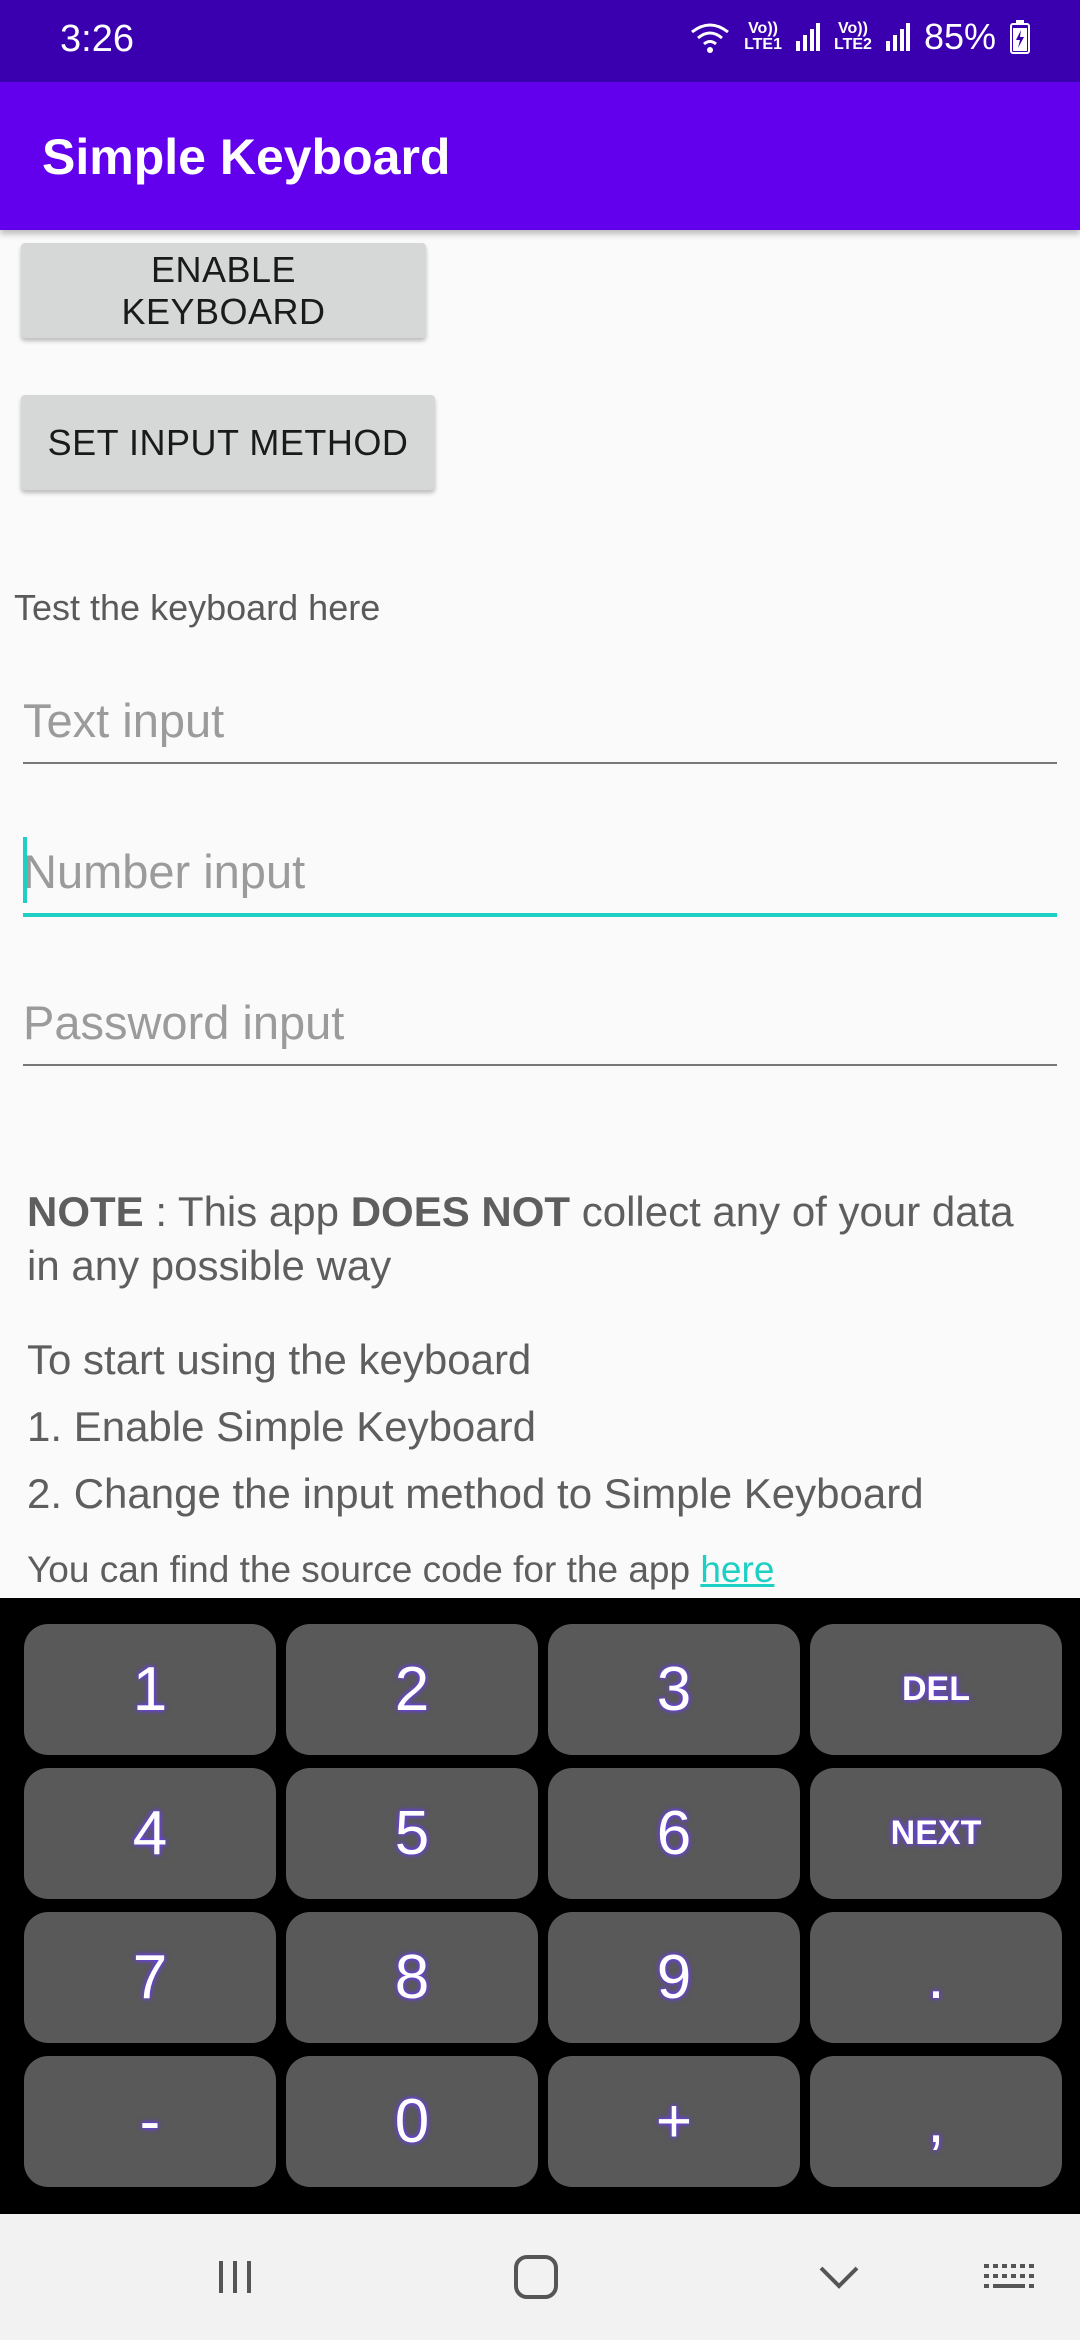 Image resolution: width=1080 pixels, height=2340 pixels. I want to click on key-comma: ,, so click(936, 2121).